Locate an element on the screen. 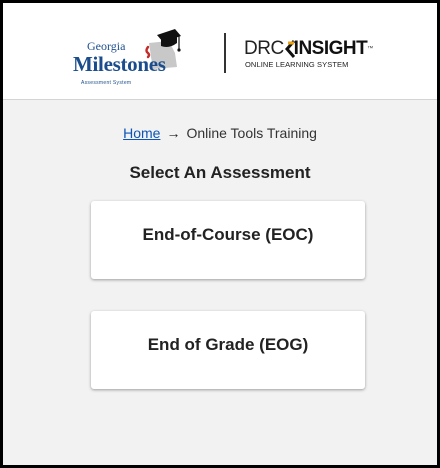  milestones-wordmark: Milestones is located at coordinates (119, 64).